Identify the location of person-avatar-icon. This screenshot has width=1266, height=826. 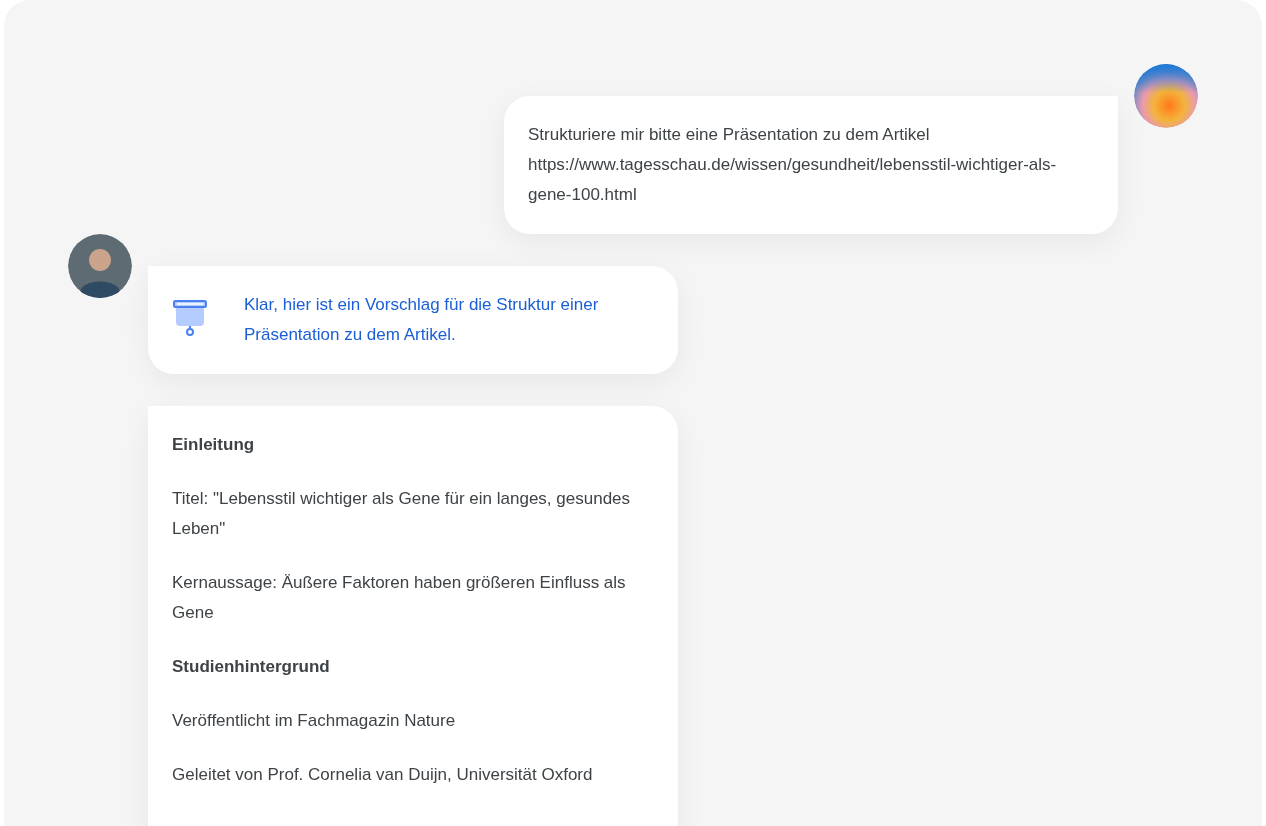
(100, 266).